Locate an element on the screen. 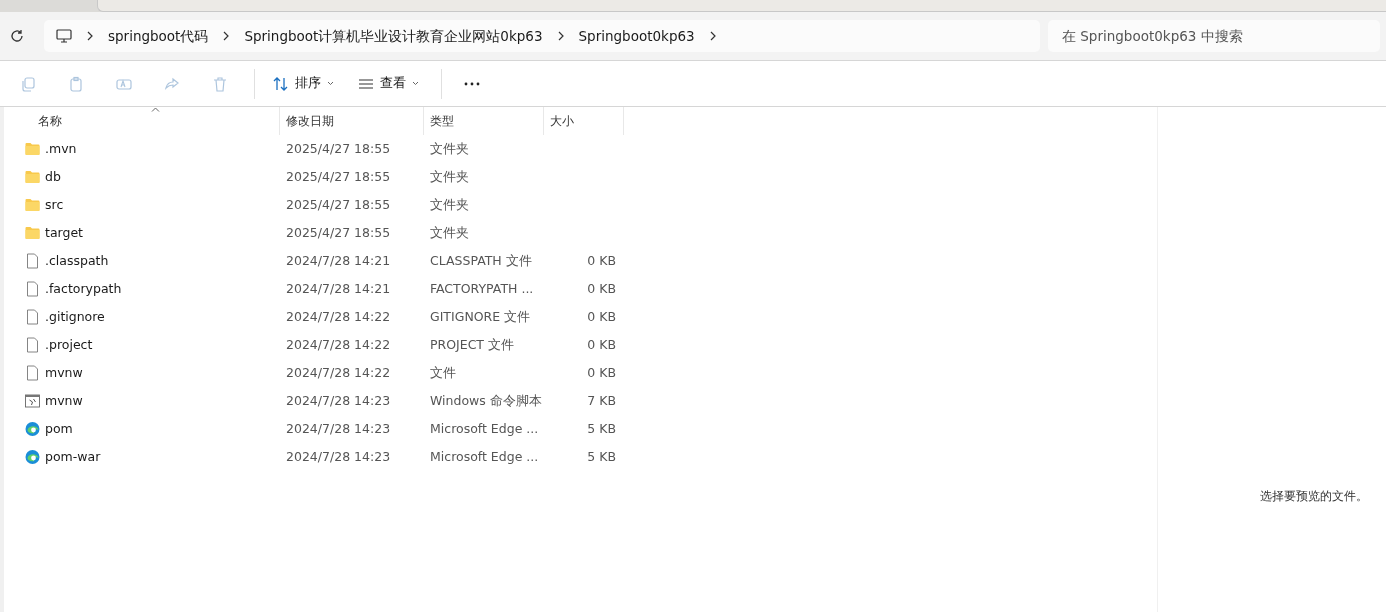 Image resolution: width=1386 pixels, height=613 pixels. file-name: .mvn is located at coordinates (61, 149).